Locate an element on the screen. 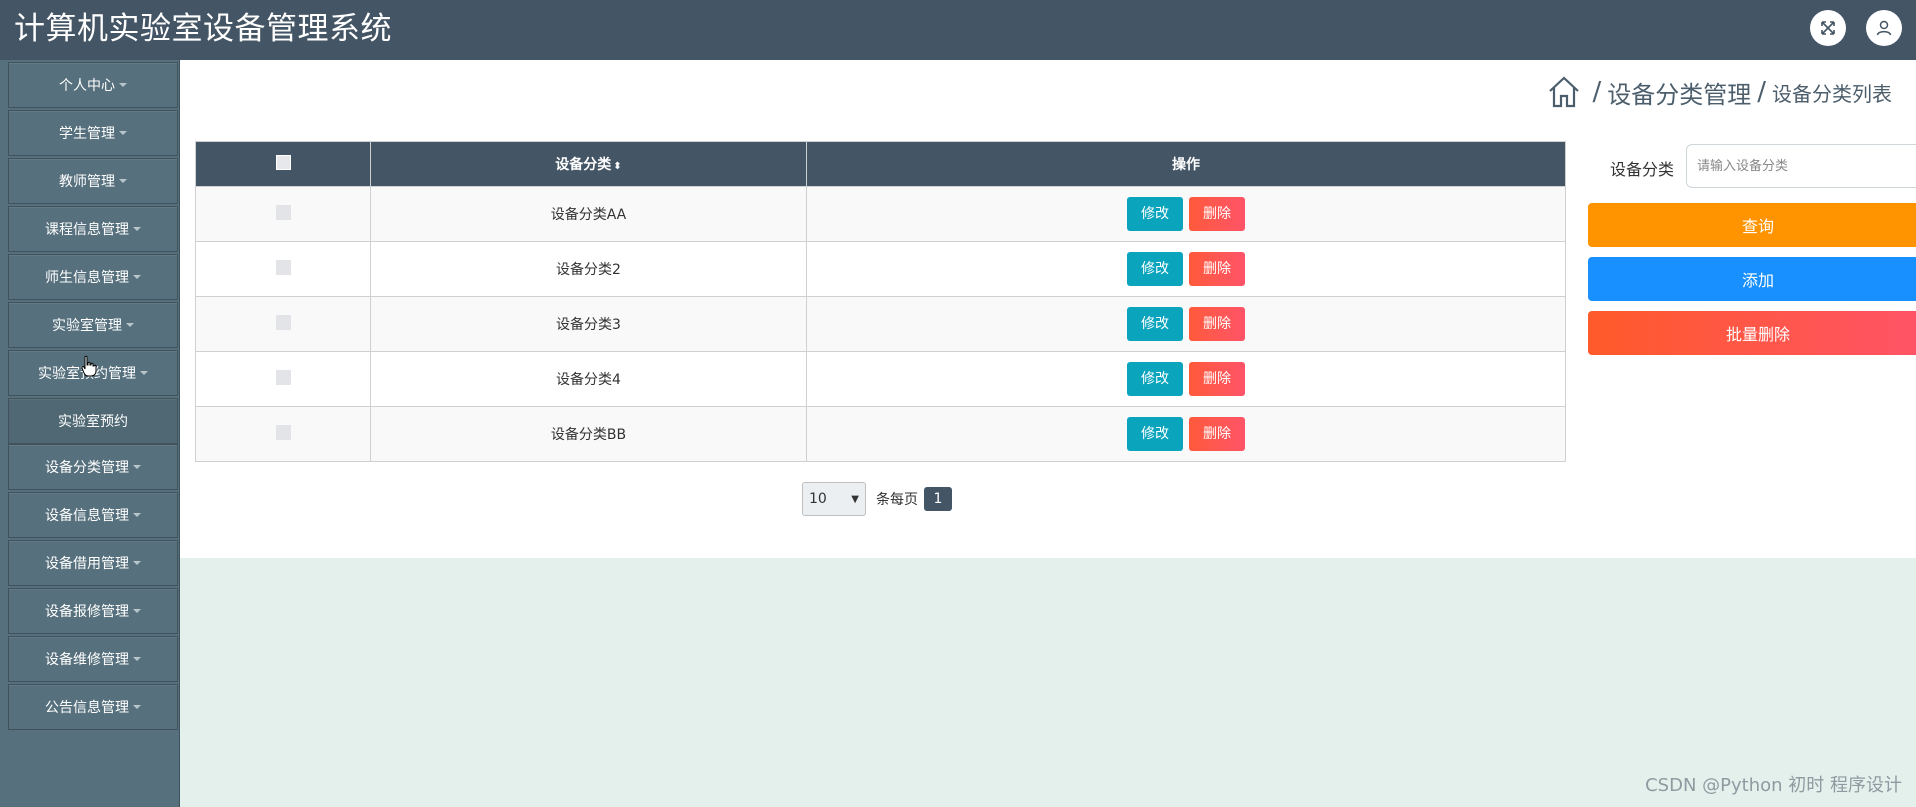 The width and height of the screenshot is (1916, 807). sidebar-item-label: 教师管理 is located at coordinates (87, 182).